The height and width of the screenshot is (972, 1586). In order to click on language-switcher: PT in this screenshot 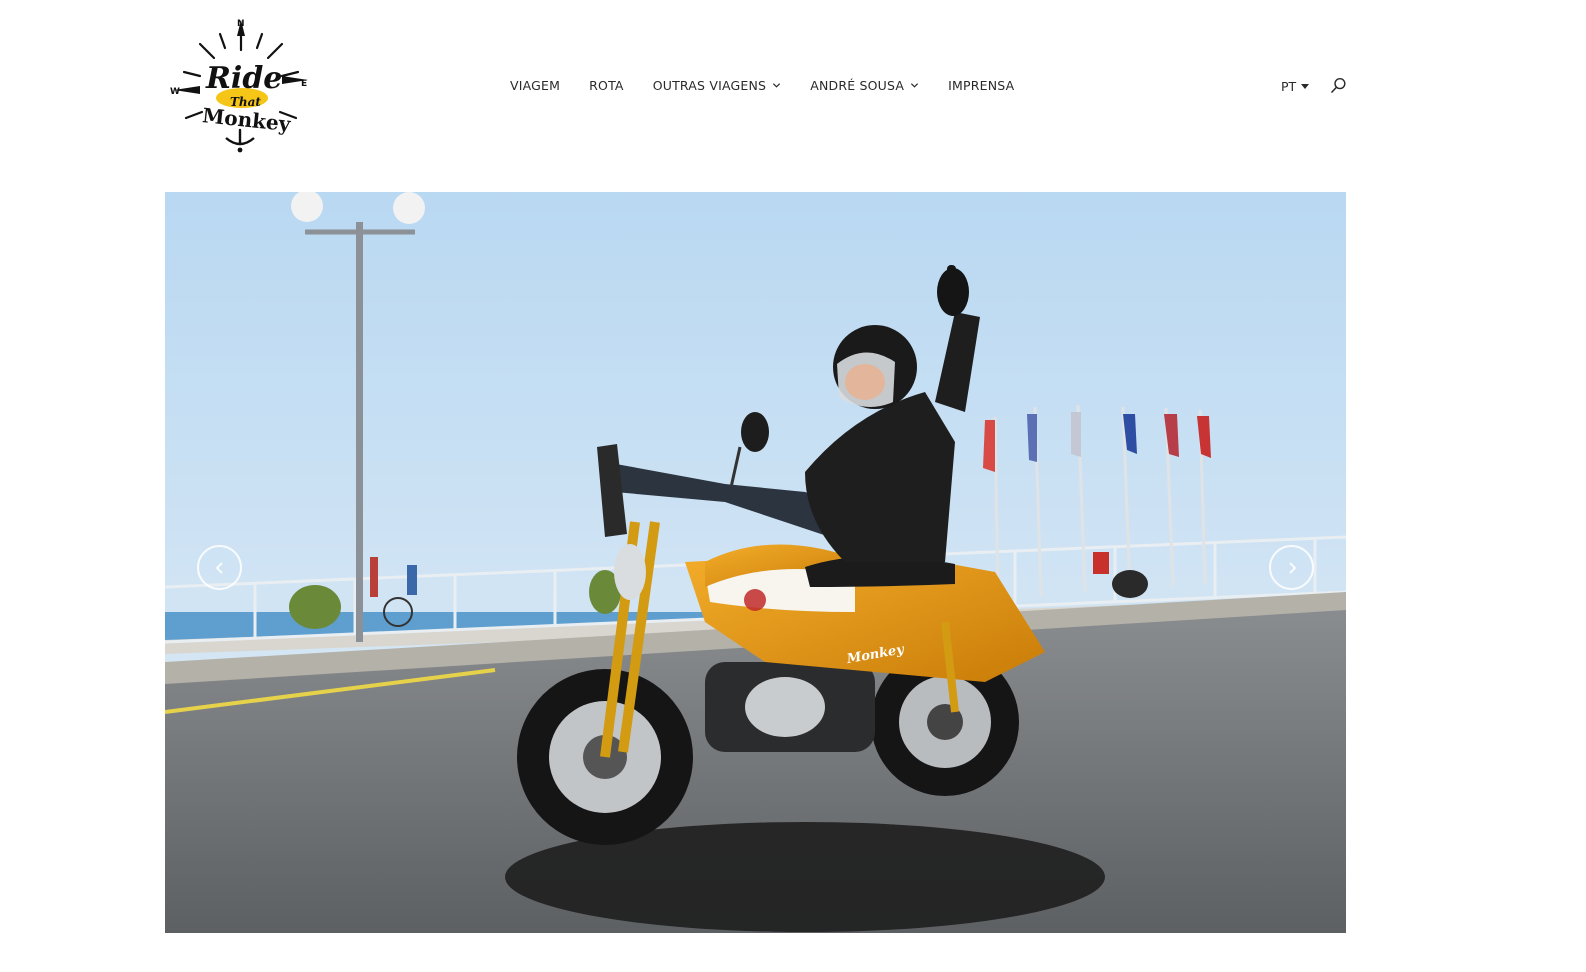, I will do `click(1295, 86)`.